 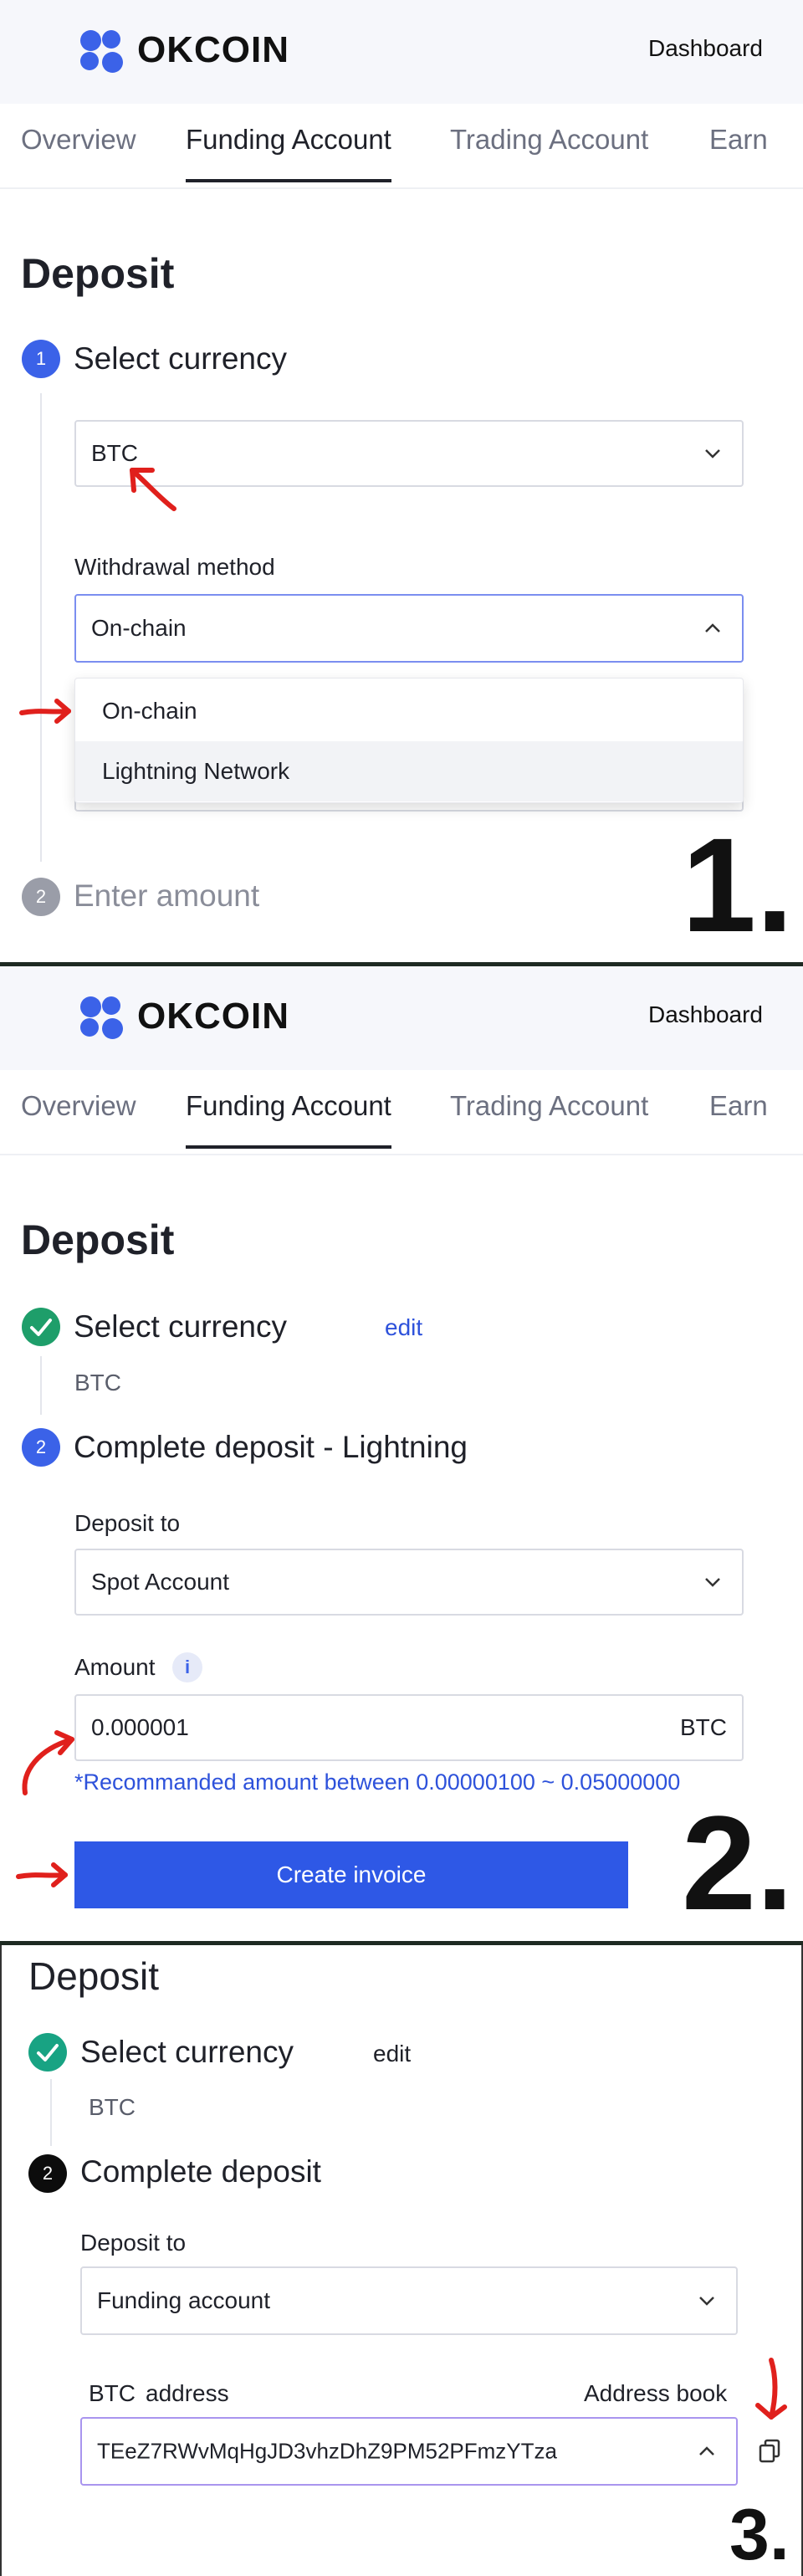 What do you see at coordinates (409, 1728) in the screenshot?
I see `amount-input: 0.000001 BTC` at bounding box center [409, 1728].